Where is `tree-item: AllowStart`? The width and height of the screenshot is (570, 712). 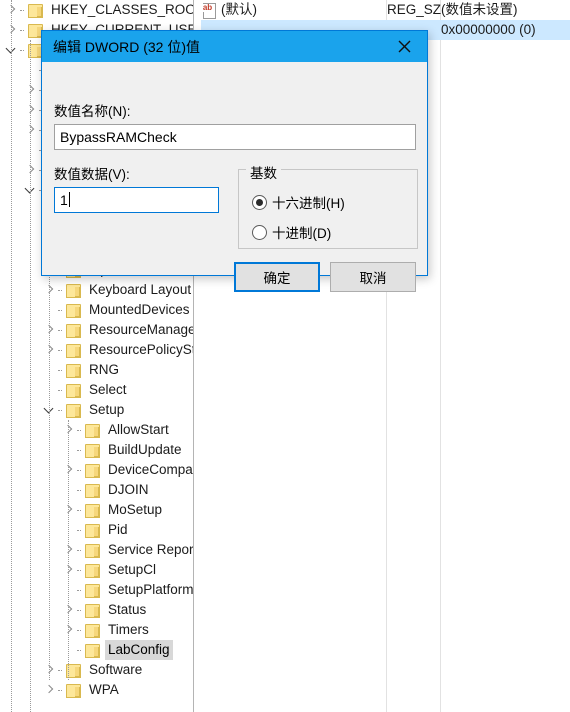 tree-item: AllowStart is located at coordinates (96, 430).